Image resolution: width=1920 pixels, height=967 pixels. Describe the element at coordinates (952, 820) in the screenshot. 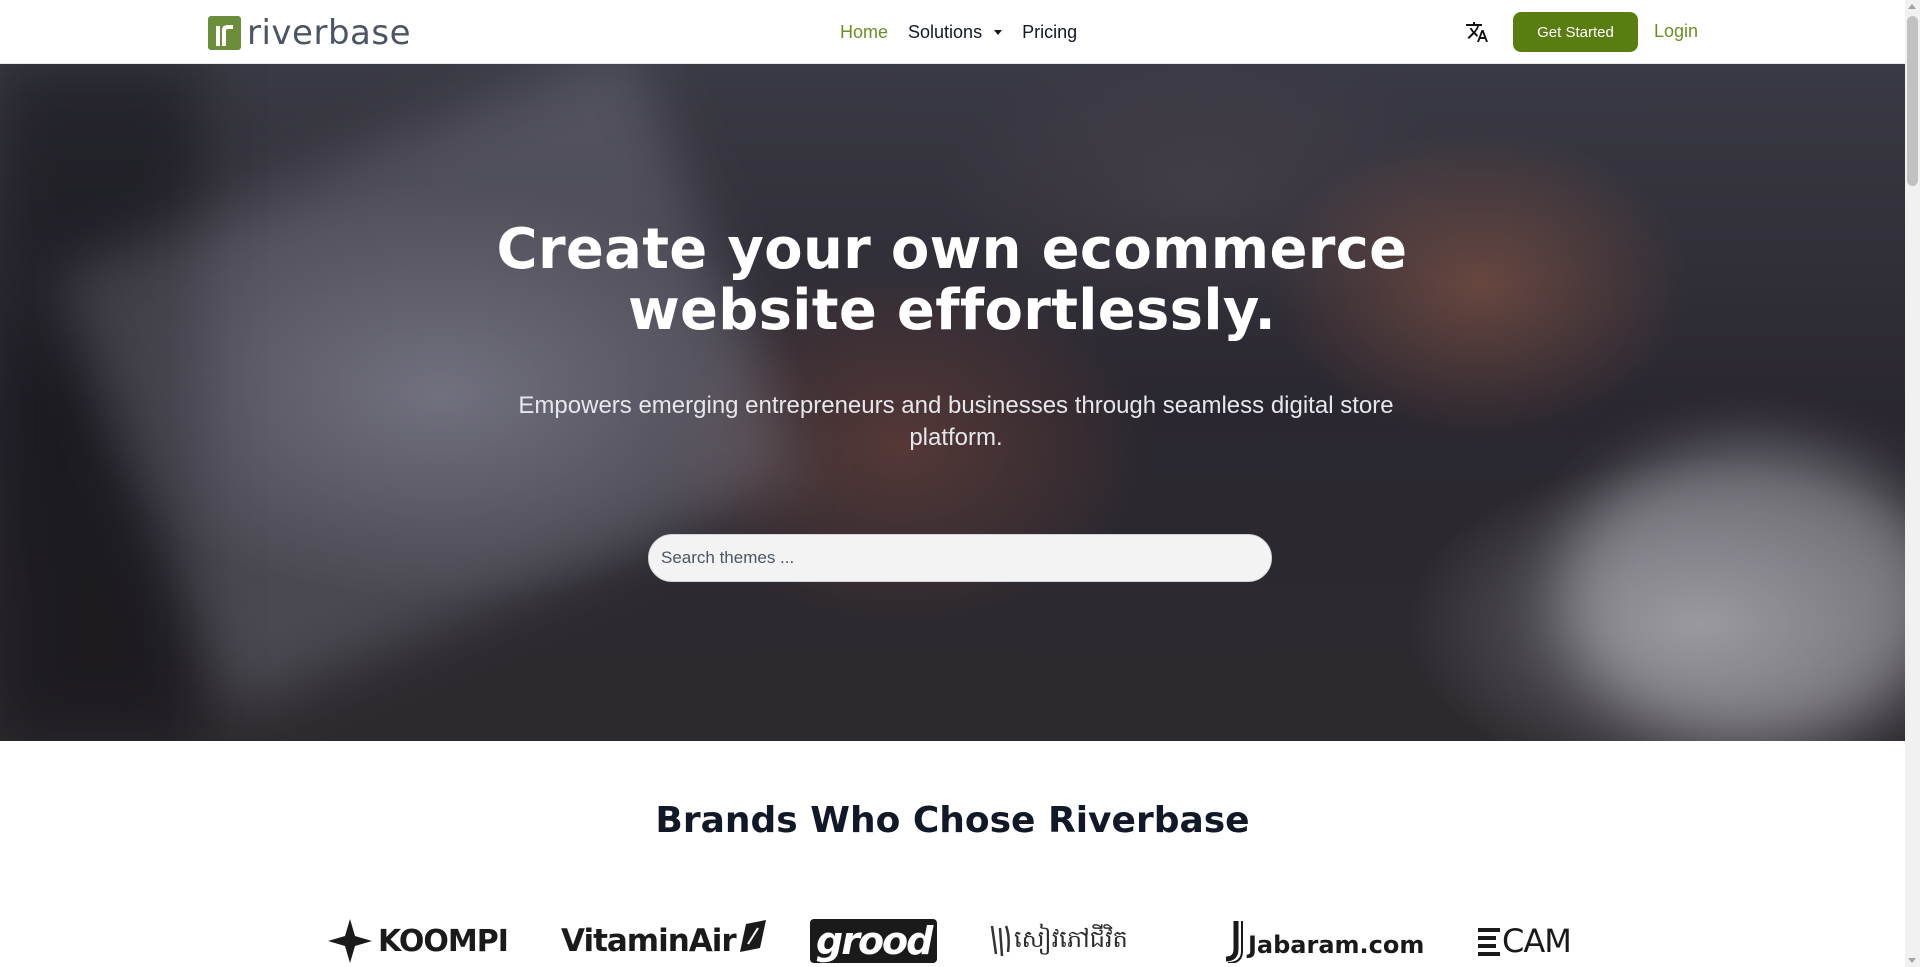

I see `brands-heading: Brands Who Chose Riverbase` at that location.